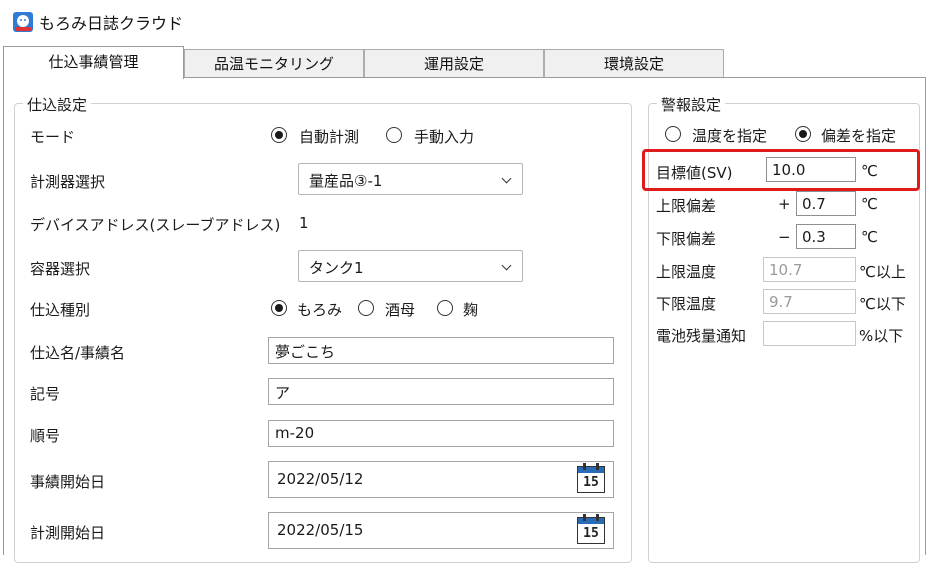 Image resolution: width=929 pixels, height=563 pixels. What do you see at coordinates (686, 304) in the screenshot?
I see `lower-temperature-label: 下限温度` at bounding box center [686, 304].